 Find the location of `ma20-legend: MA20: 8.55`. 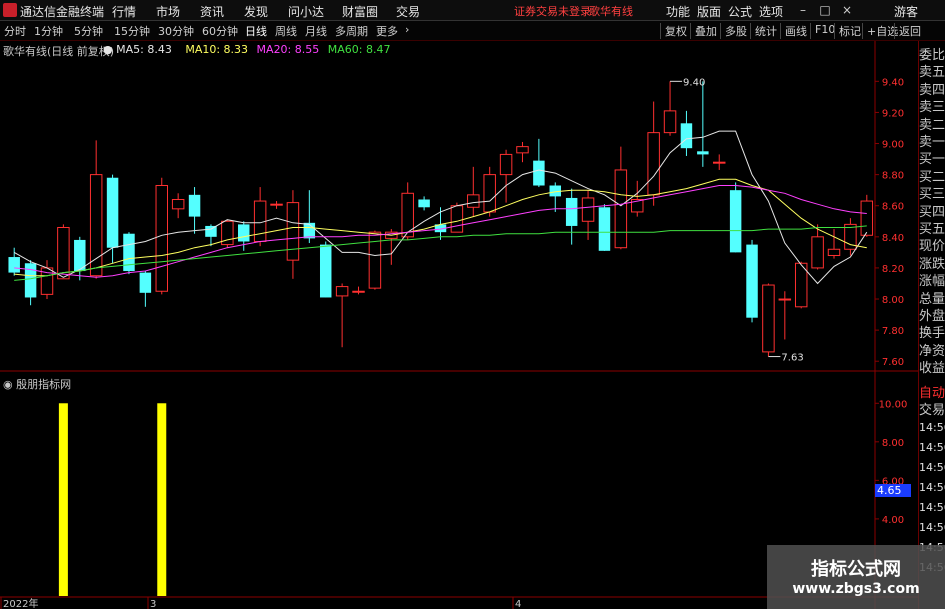

ma20-legend: MA20: 8.55 is located at coordinates (288, 49).